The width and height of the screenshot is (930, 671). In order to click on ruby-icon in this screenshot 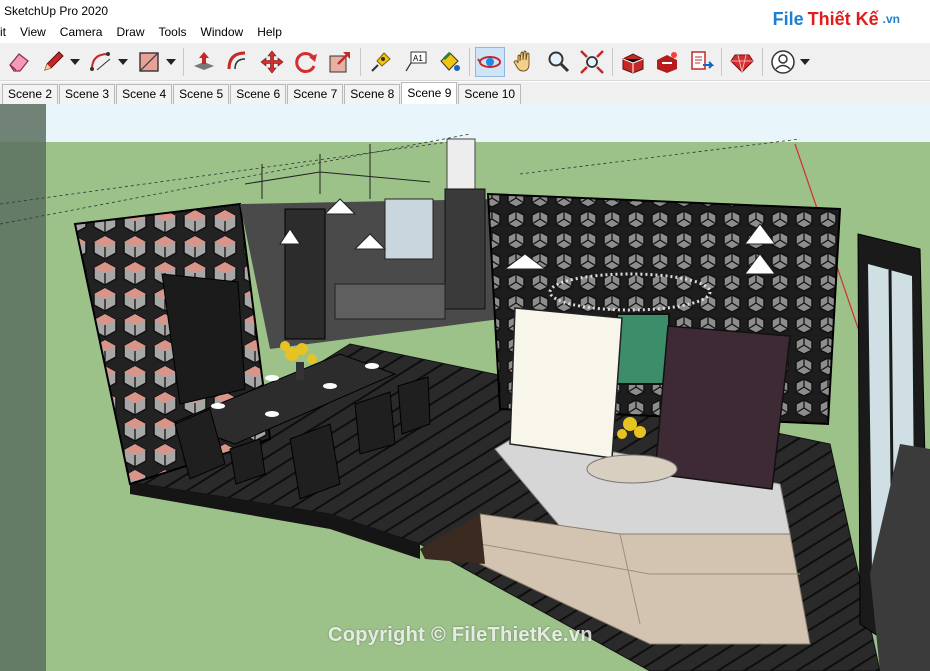, I will do `click(742, 63)`.